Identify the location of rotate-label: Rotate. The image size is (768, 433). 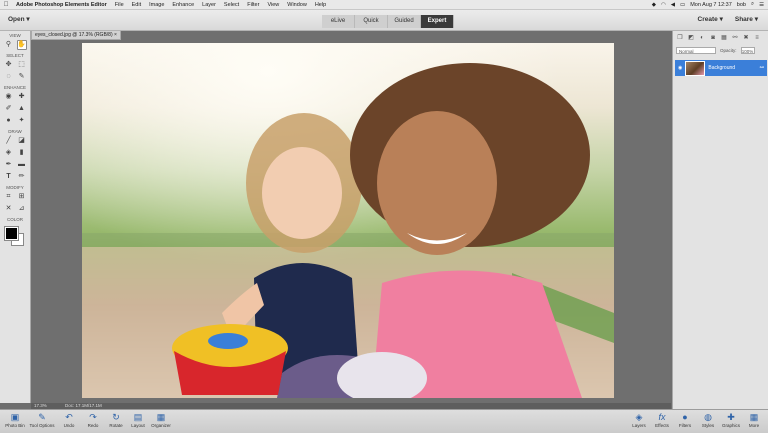
(116, 425).